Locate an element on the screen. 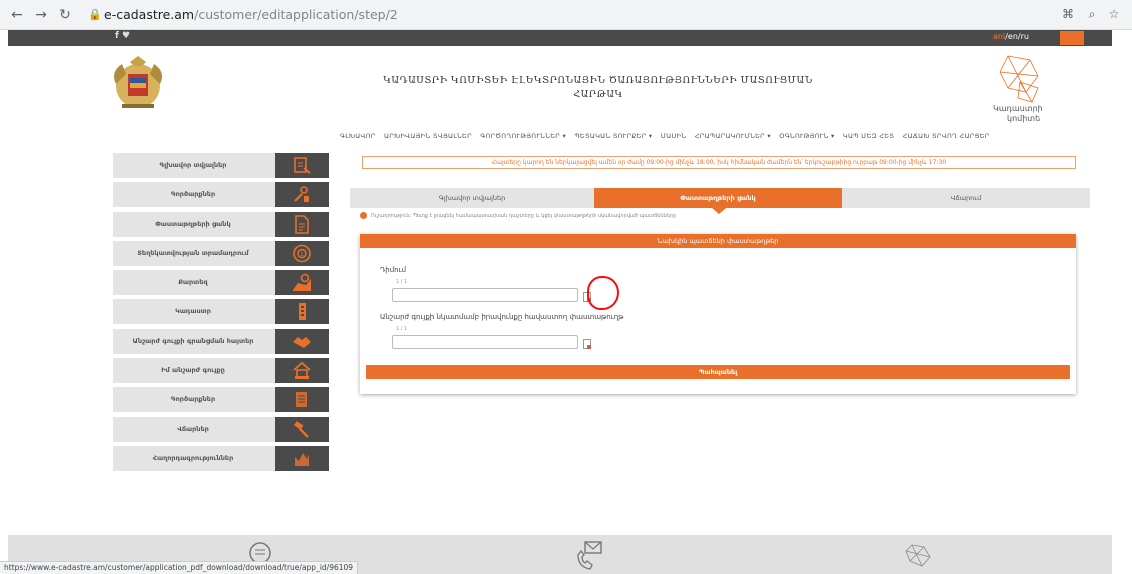 This screenshot has width=1132, height=574. sidebar-item-registration-requests: Անշարժ գույքի գրանցման հայտեր is located at coordinates (221, 341).